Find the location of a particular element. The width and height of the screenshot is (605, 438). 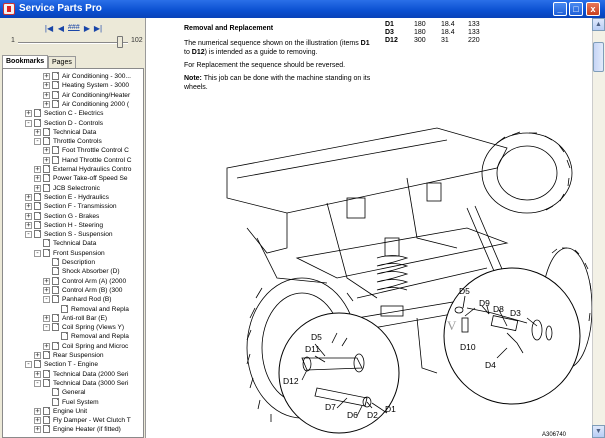

tree-item: + Engine Unit is located at coordinates (73, 411).